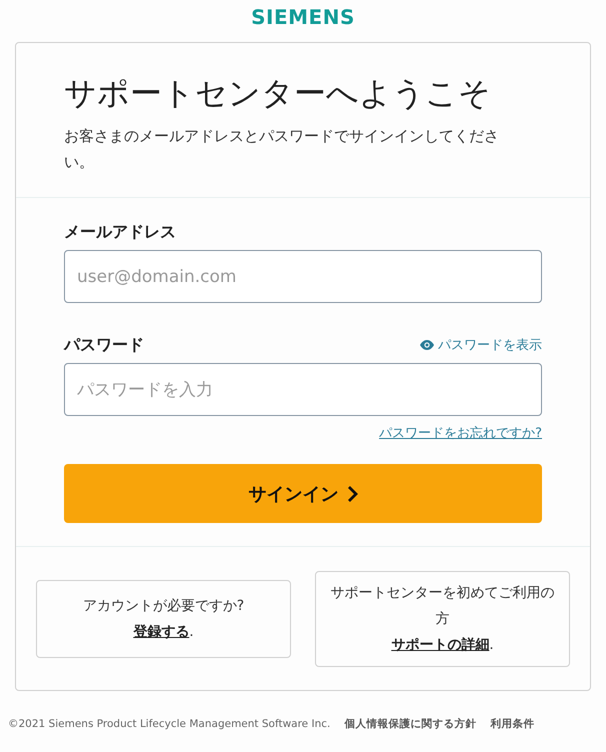 This screenshot has width=606, height=752. I want to click on copyright-text: ©2021 Siemens Product Lifecycle Management Software Inc., so click(169, 724).